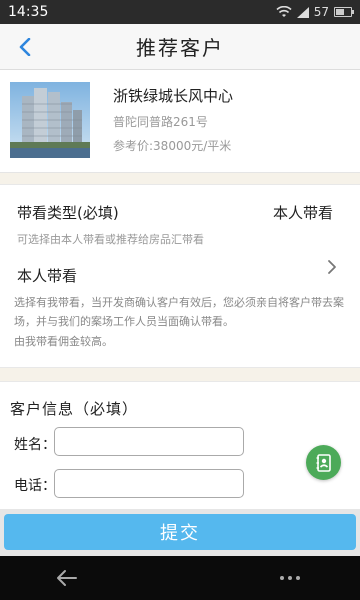 The image size is (360, 600). Describe the element at coordinates (160, 122) in the screenshot. I see `property-address: 普陀同普路261号` at that location.